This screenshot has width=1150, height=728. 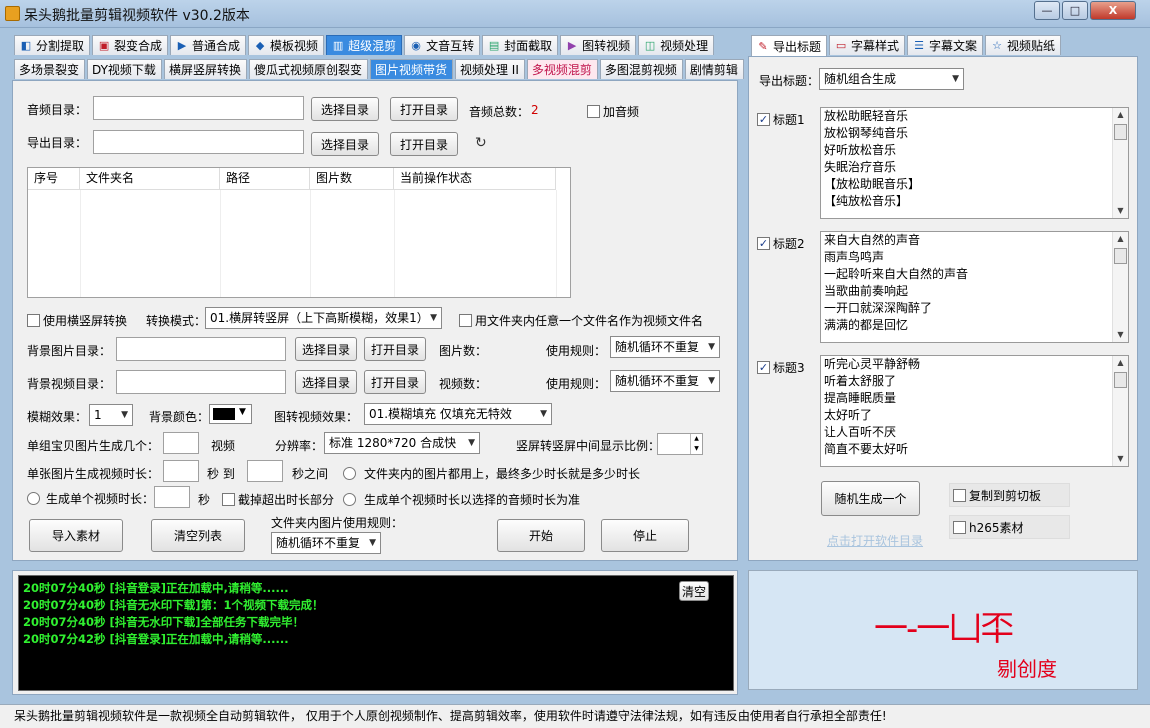 I want to click on bg-image-open-button: 打开目录, so click(x=395, y=349).